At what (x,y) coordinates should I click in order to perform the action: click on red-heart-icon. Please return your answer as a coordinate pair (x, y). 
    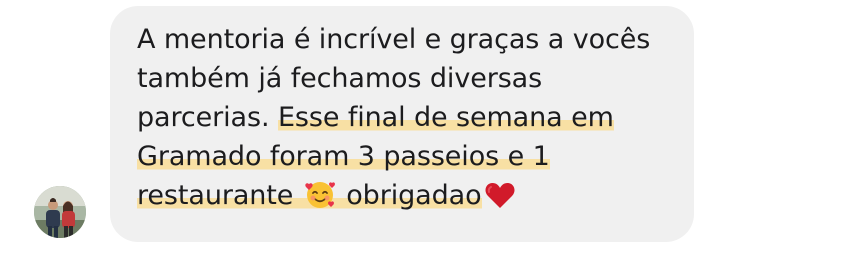
    Looking at the image, I should click on (500, 200).